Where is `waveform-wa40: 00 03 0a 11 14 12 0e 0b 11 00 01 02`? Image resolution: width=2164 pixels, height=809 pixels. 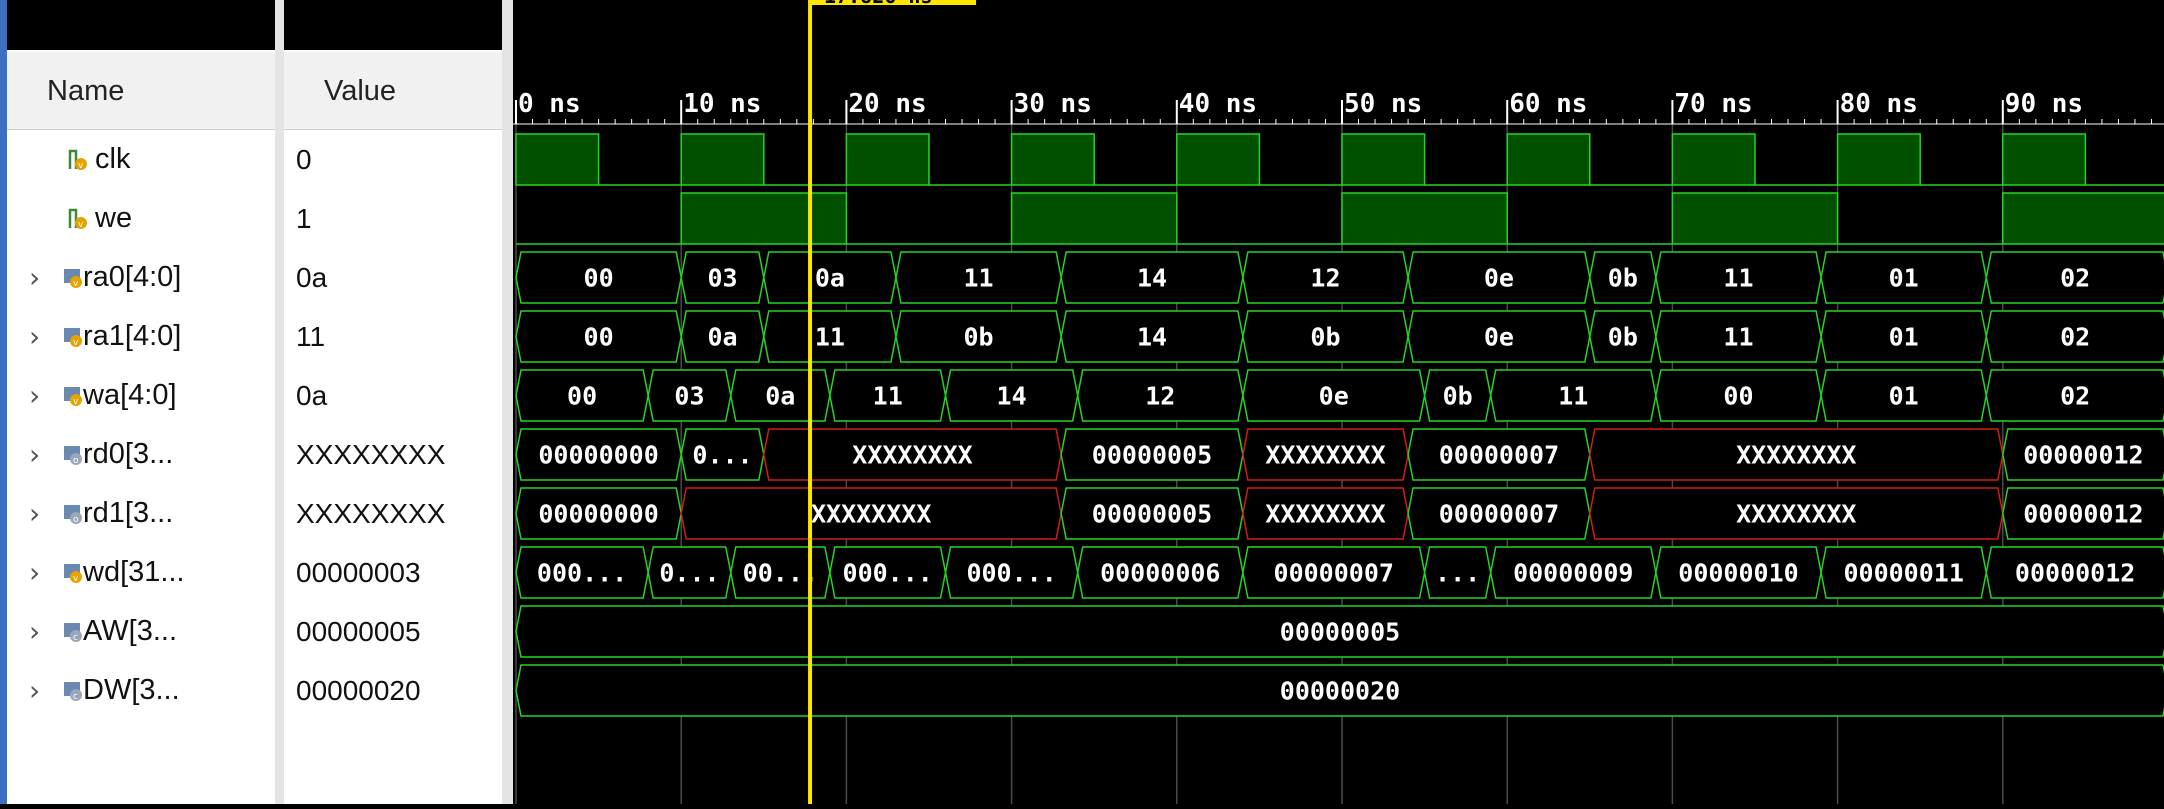
waveform-wa40: 00 03 0a 11 14 12 0e 0b 11 00 01 02 is located at coordinates (1339, 395).